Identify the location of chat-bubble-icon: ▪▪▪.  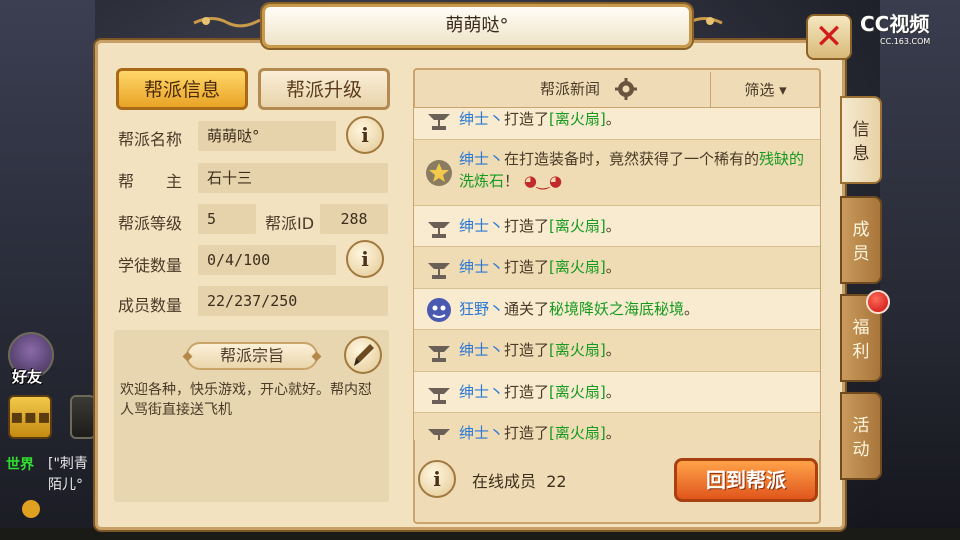
(30, 416).